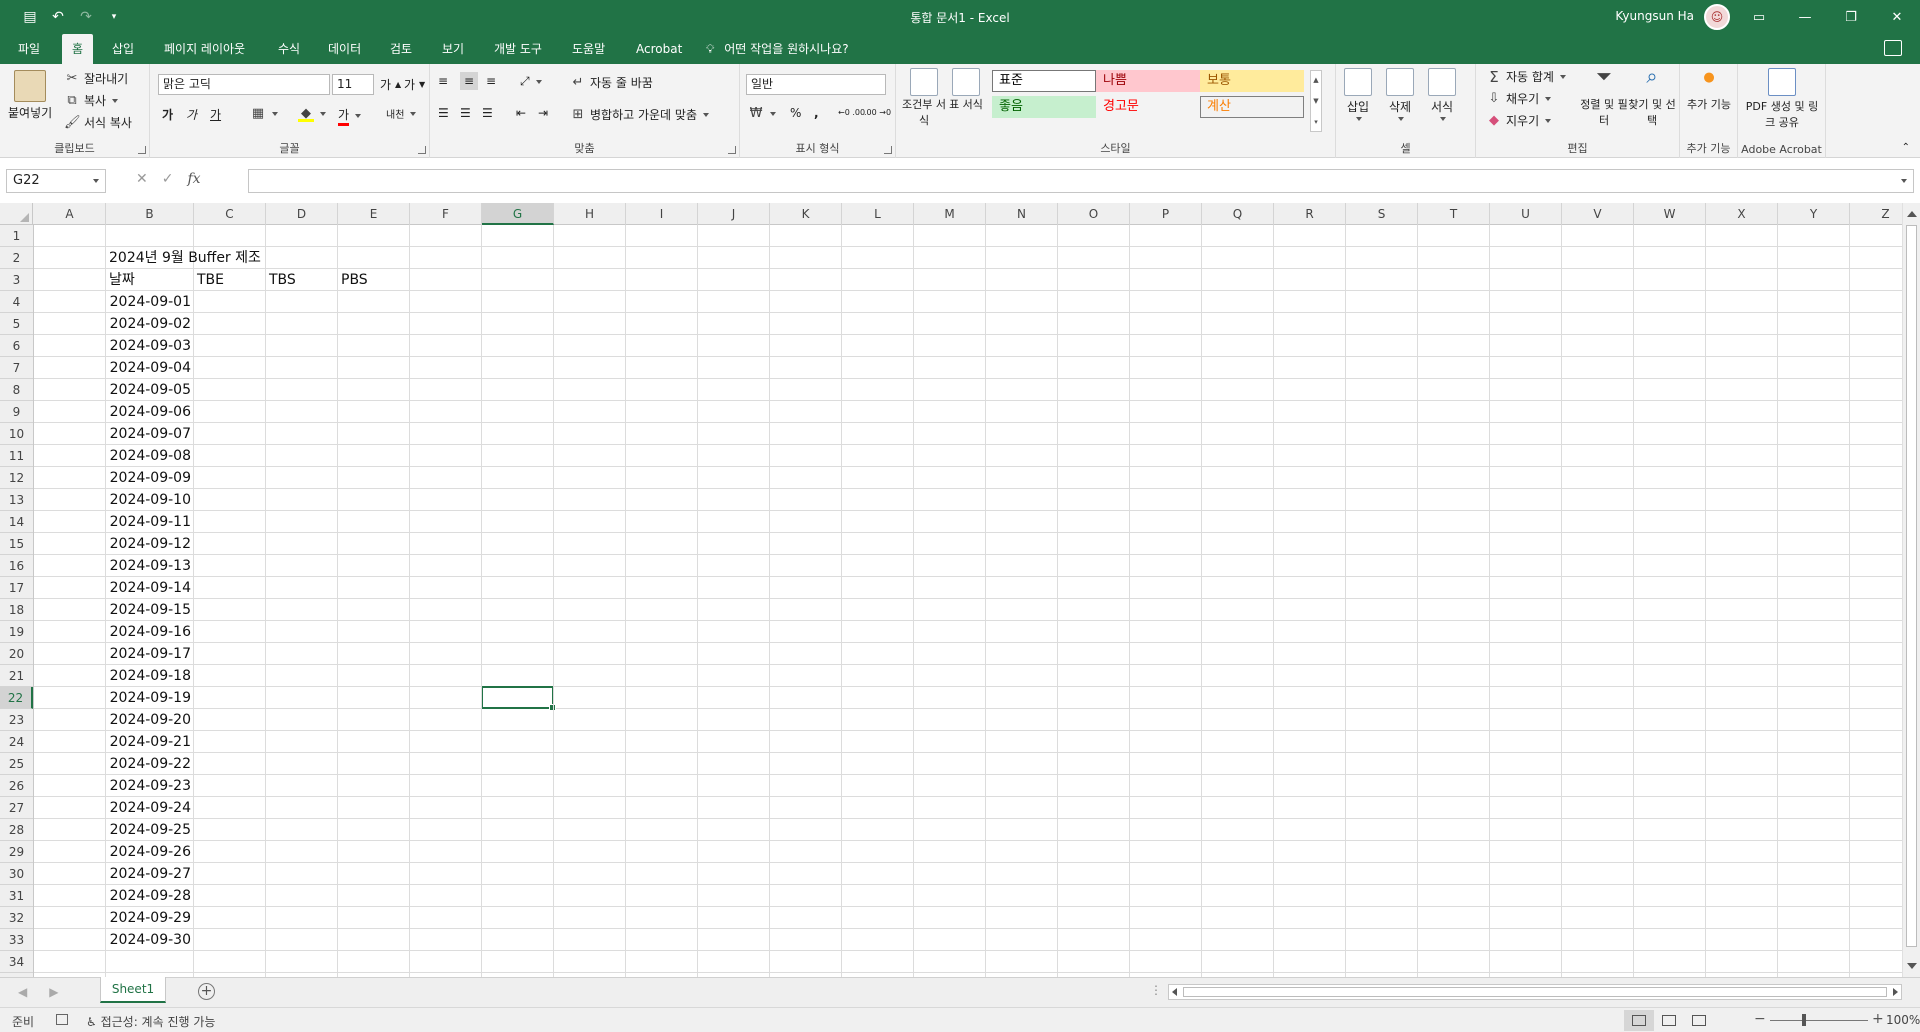  What do you see at coordinates (16, 346) in the screenshot?
I see `row-header-6: 6` at bounding box center [16, 346].